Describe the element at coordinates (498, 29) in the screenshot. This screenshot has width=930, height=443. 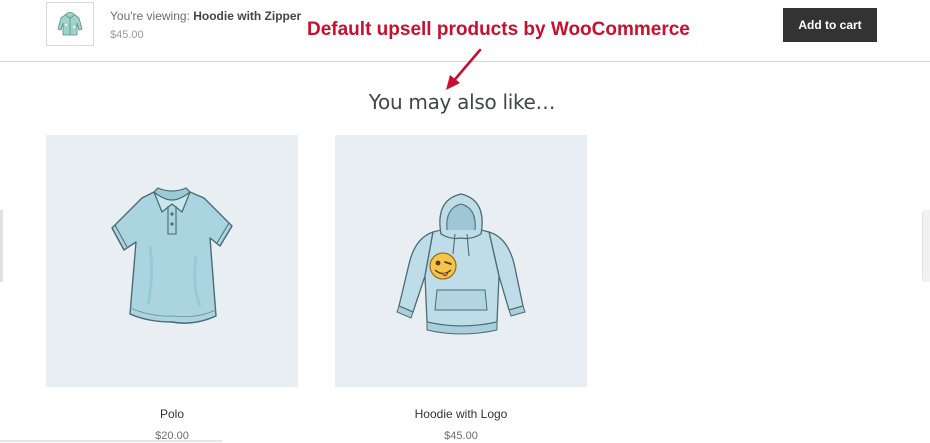
I see `annotation-label: Default upsell products by WooCommerce` at that location.